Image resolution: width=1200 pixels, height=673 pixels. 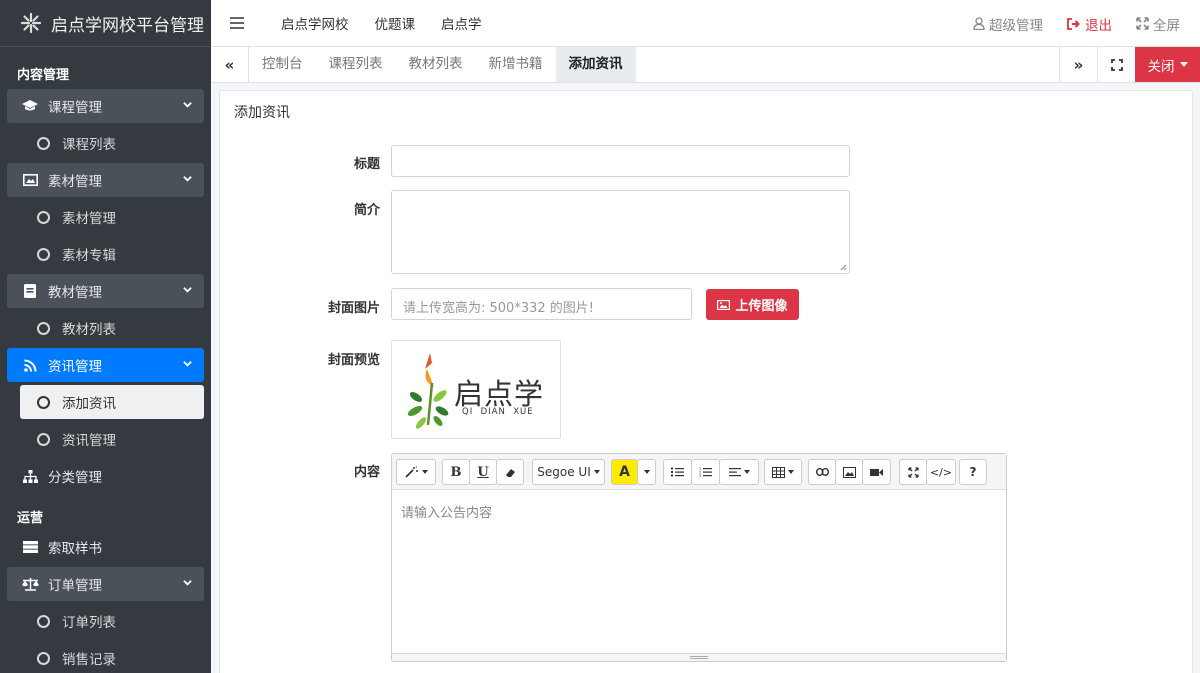 I want to click on editor-content-area: 请输入公告内容, so click(x=699, y=571).